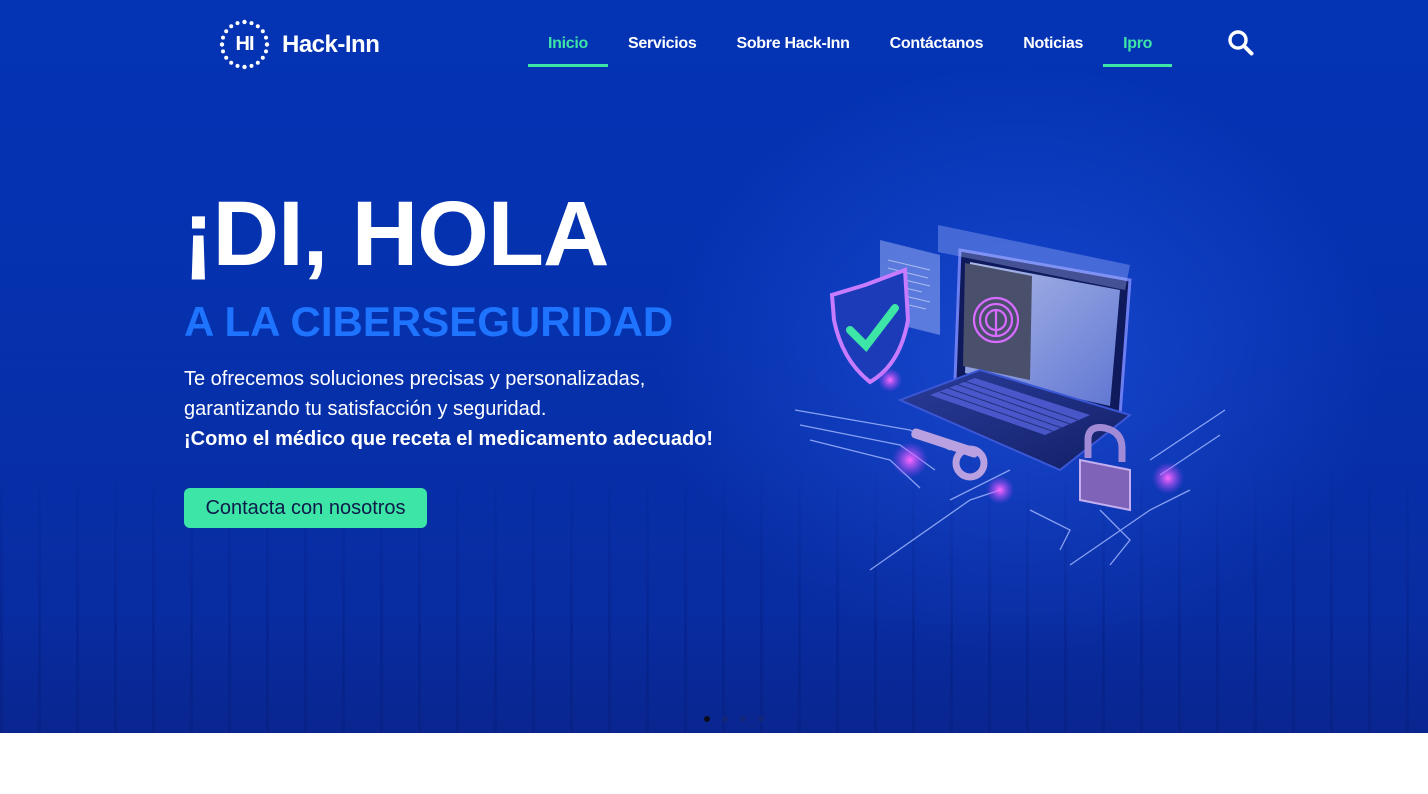 This screenshot has height=794, width=1428. I want to click on logo-mark-icon: HI, so click(244, 44).